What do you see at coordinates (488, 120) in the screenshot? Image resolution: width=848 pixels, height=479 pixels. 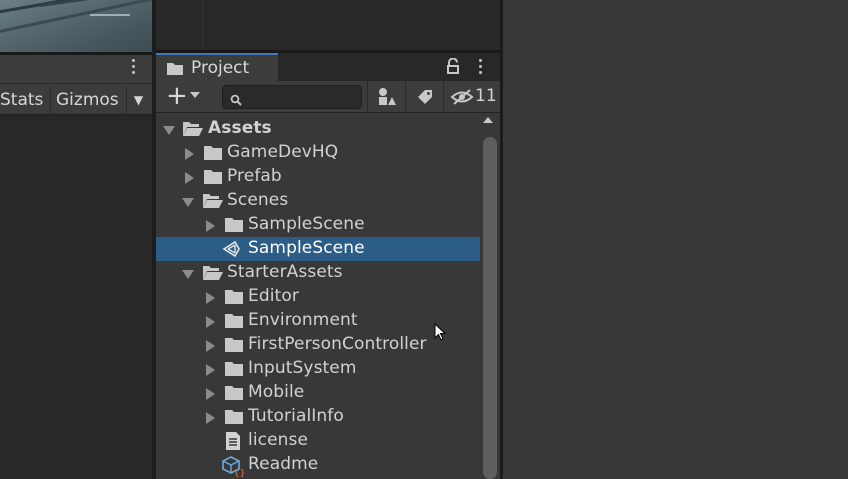 I see `scroll-up-arrow-icon` at bounding box center [488, 120].